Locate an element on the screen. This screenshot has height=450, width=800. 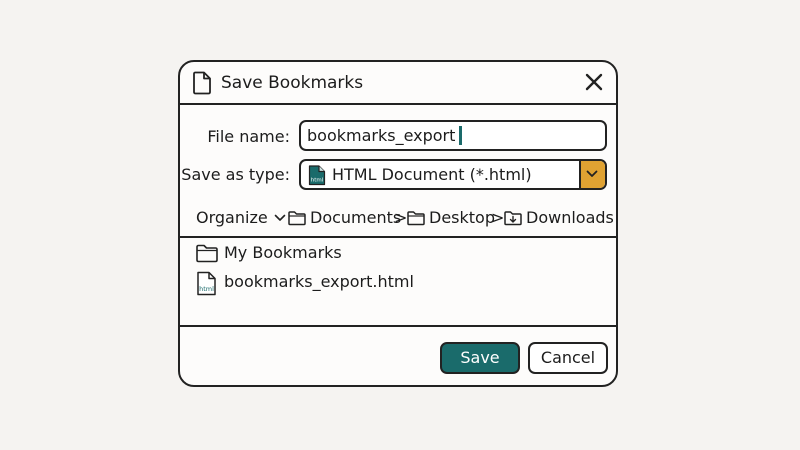
breadcrumb-label: Downloads is located at coordinates (570, 217).